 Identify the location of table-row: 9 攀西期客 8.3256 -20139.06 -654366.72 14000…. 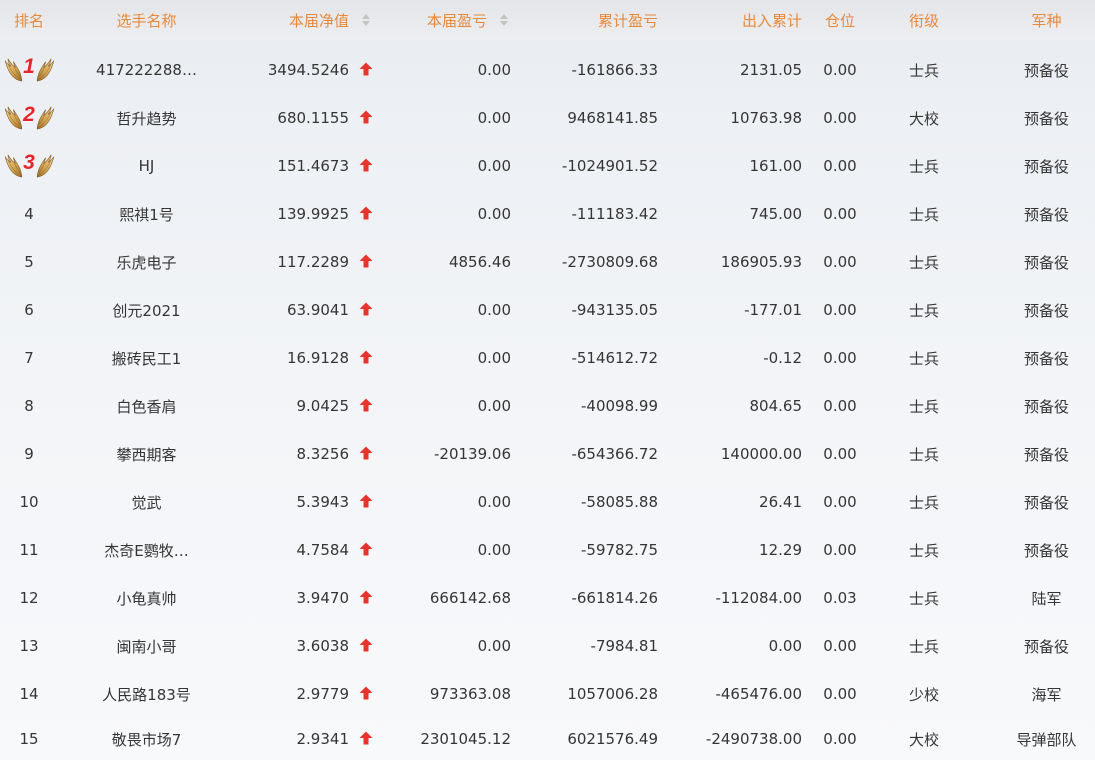
(547, 454).